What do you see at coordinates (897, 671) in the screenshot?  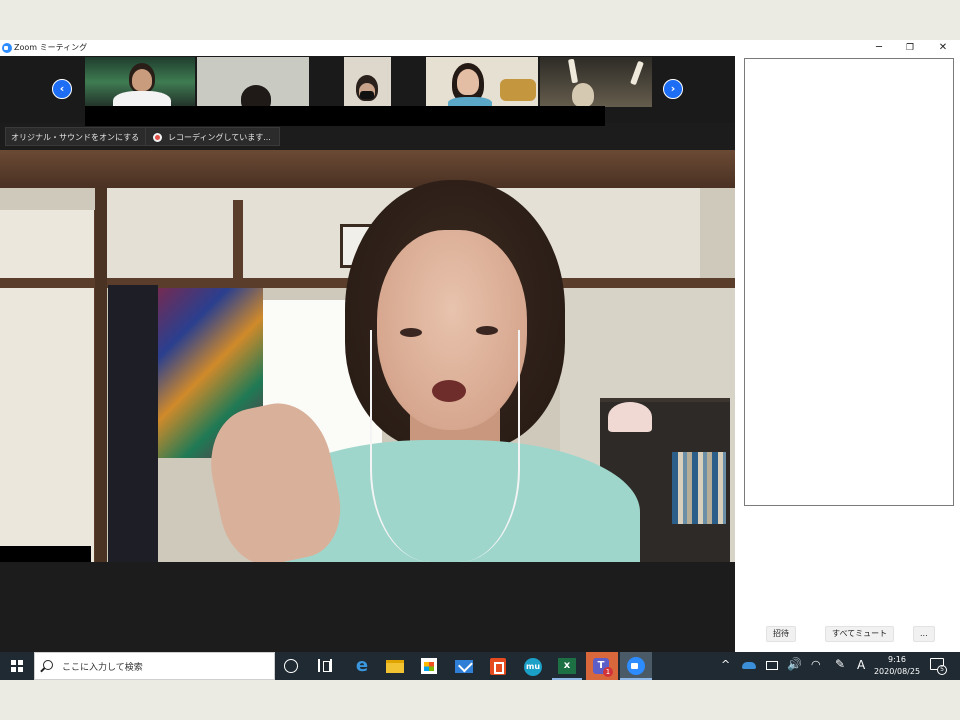 I see `clock-date: 2020/08/25` at bounding box center [897, 671].